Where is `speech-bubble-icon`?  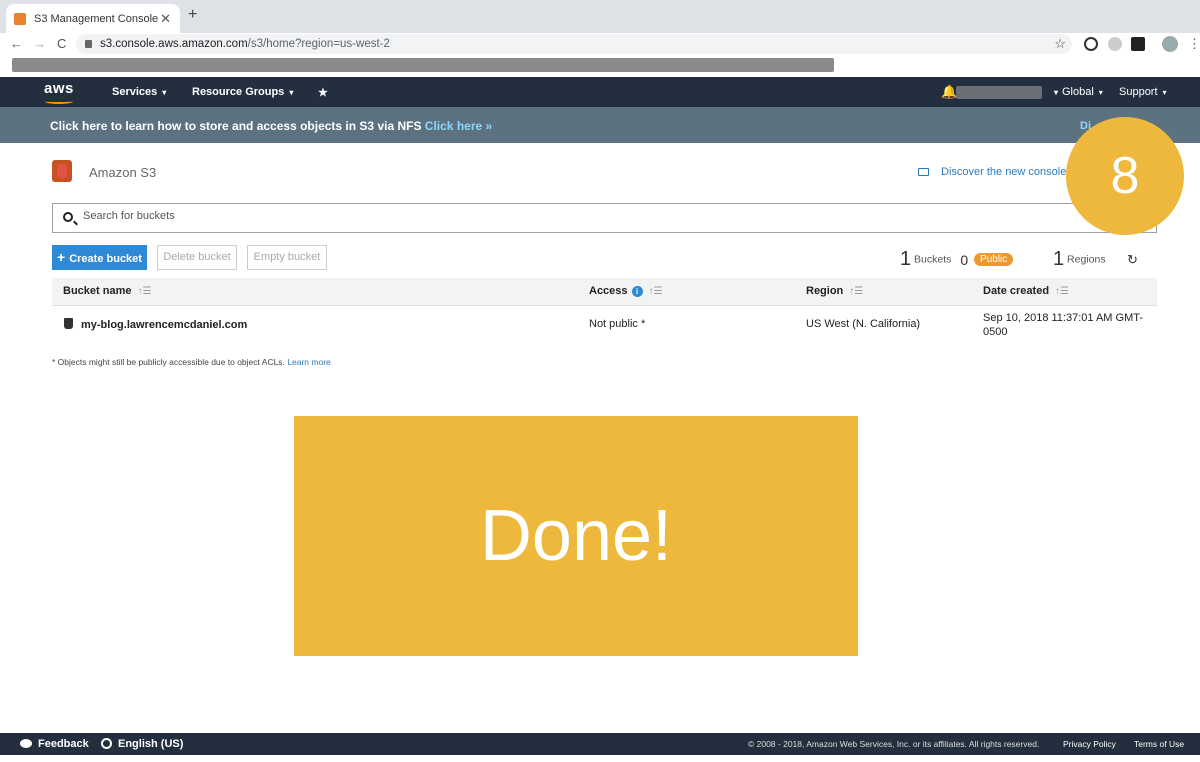 speech-bubble-icon is located at coordinates (26, 743).